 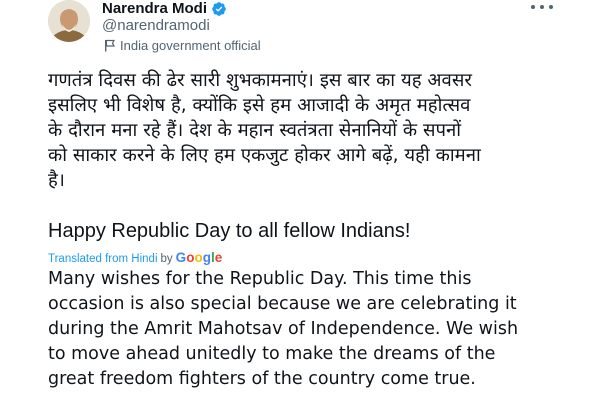 What do you see at coordinates (103, 259) in the screenshot?
I see `translated-from-link: Translated from Hindi` at bounding box center [103, 259].